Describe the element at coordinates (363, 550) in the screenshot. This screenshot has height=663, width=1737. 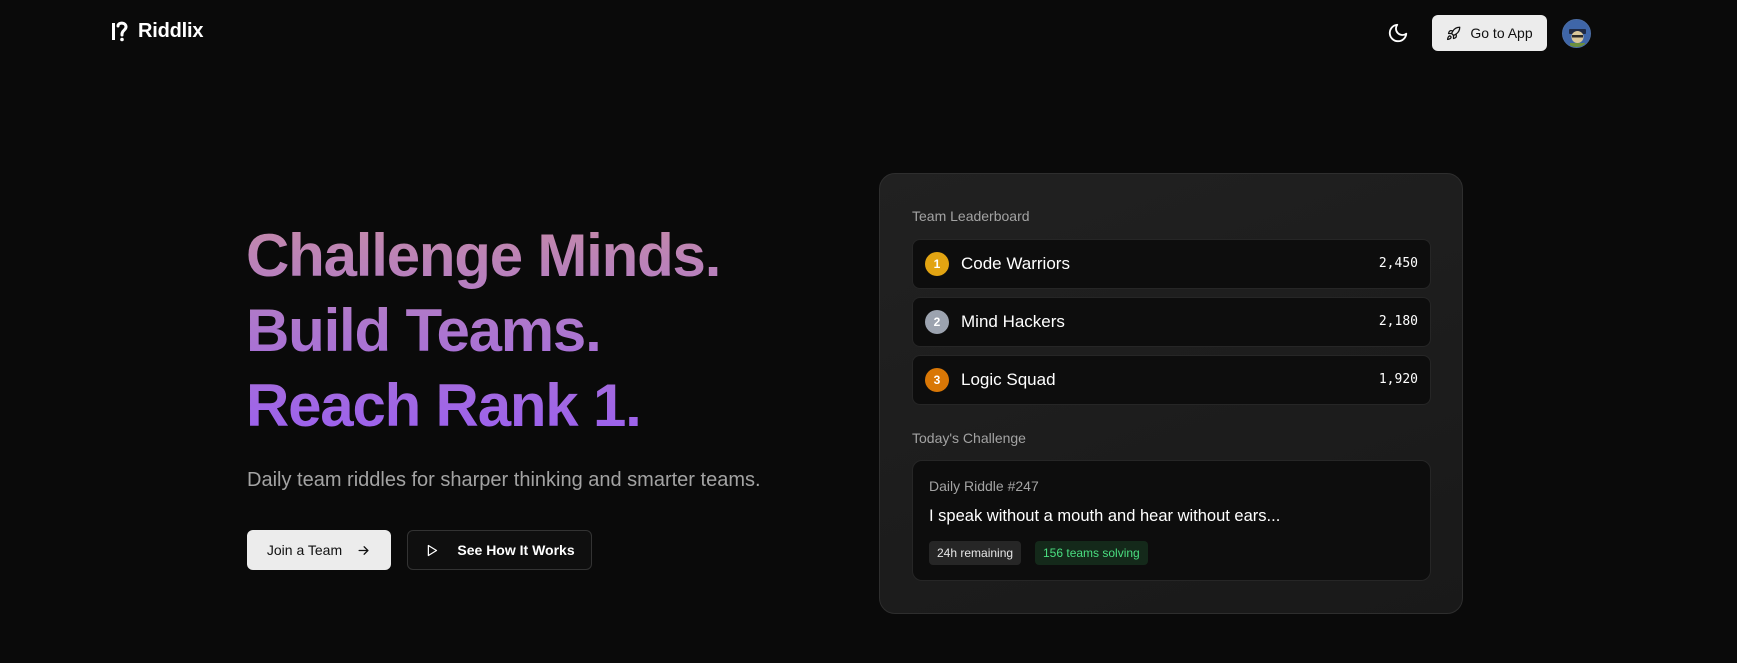
I see `arrow-right-icon` at that location.